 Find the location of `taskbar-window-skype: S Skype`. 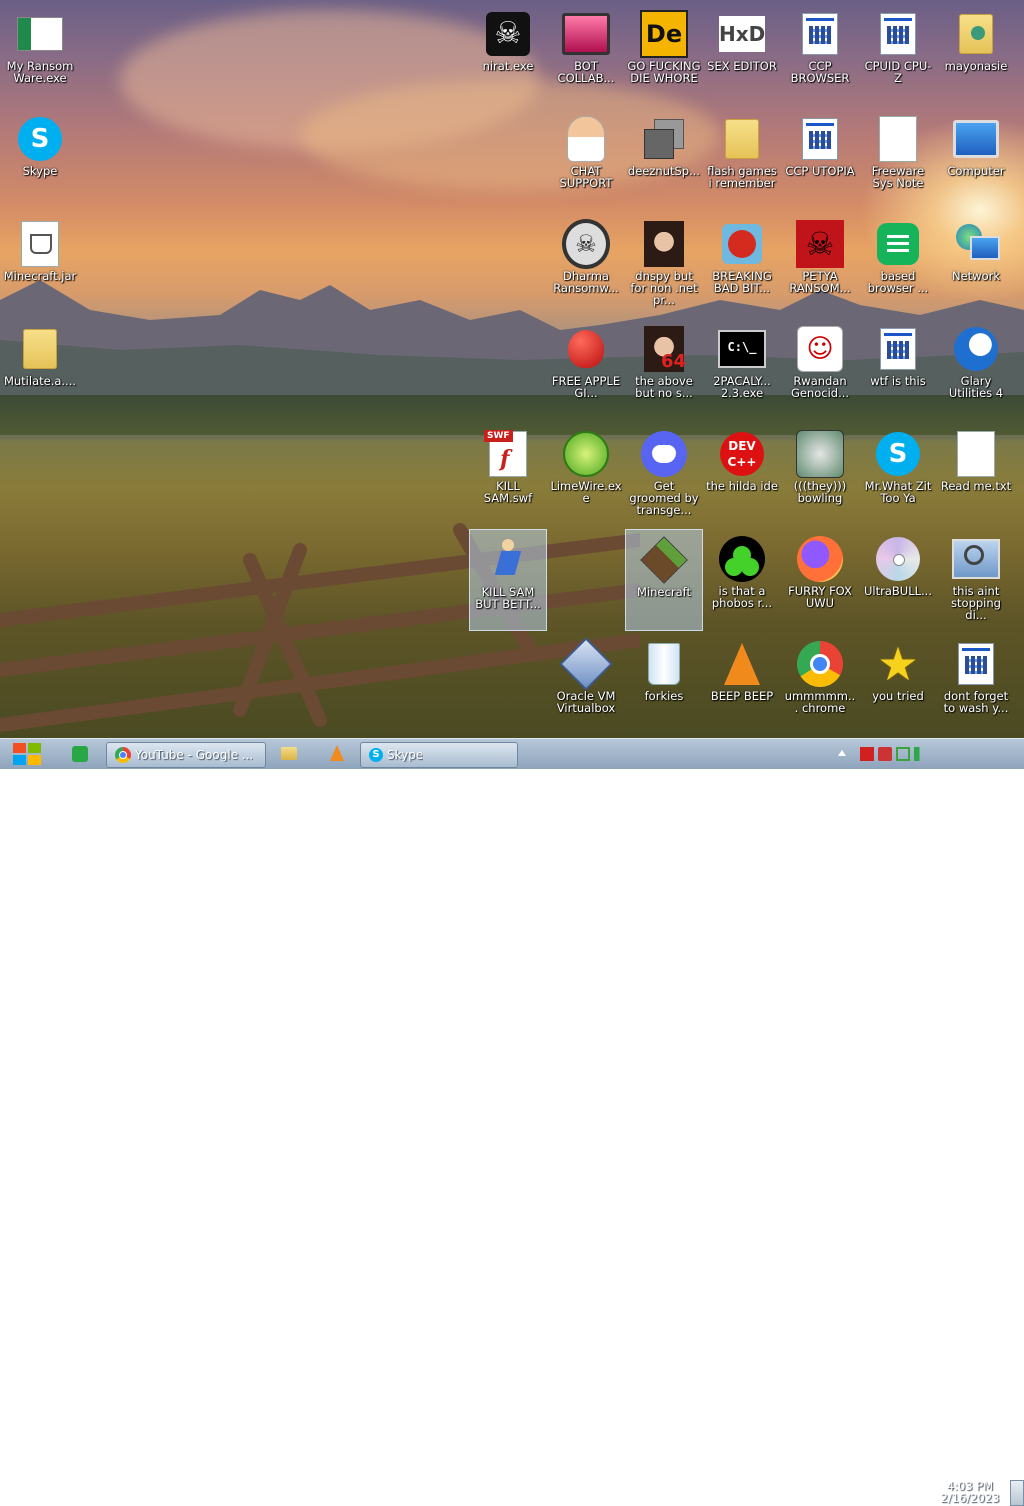

taskbar-window-skype: S Skype is located at coordinates (439, 755).